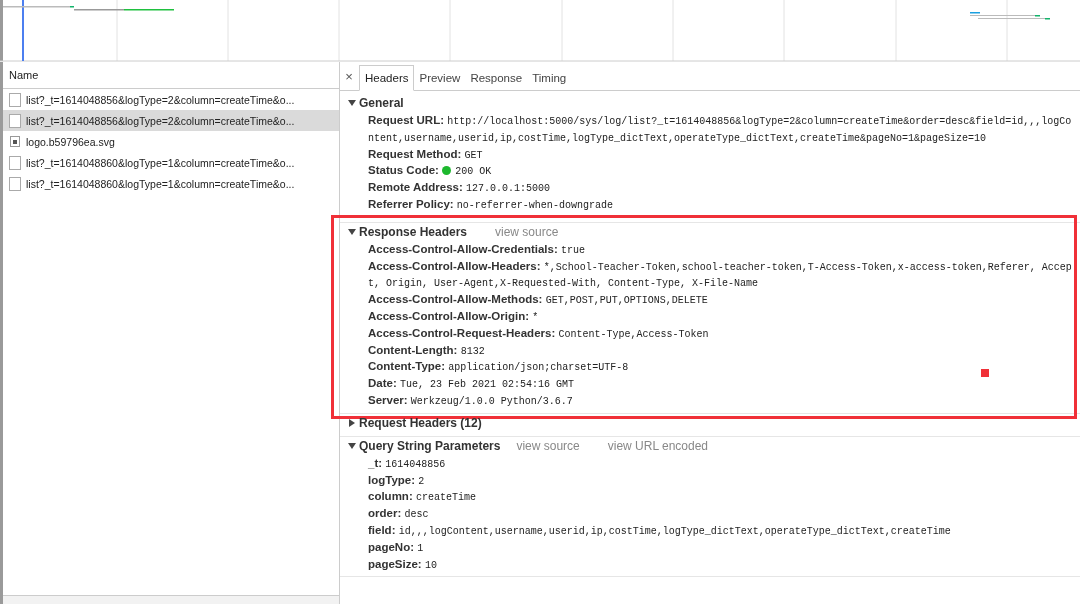 This screenshot has height=604, width=1080. What do you see at coordinates (498, 367) in the screenshot?
I see `header-row-text: Content-Type: application/json;charset=UTF-8` at bounding box center [498, 367].